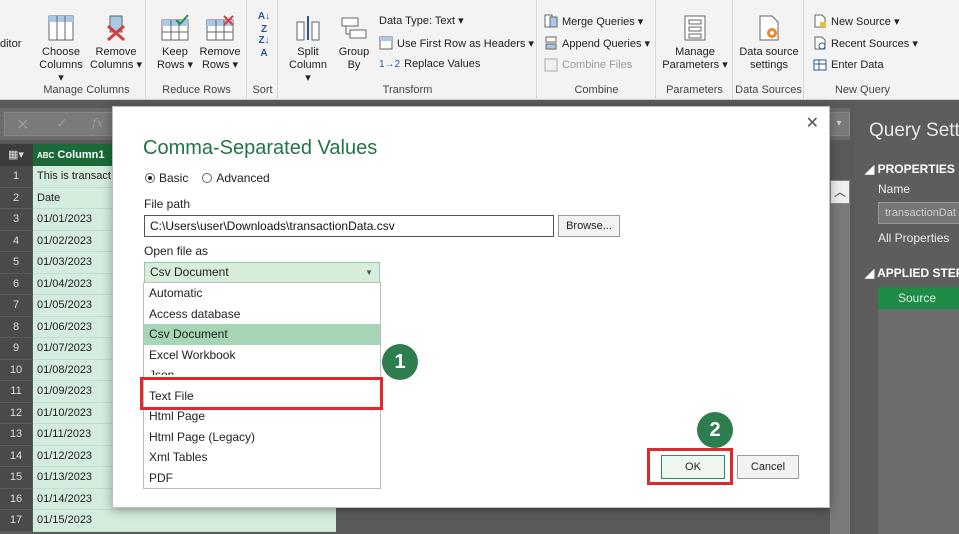 The image size is (959, 534). Describe the element at coordinates (918, 298) in the screenshot. I see `step-source: Source` at that location.